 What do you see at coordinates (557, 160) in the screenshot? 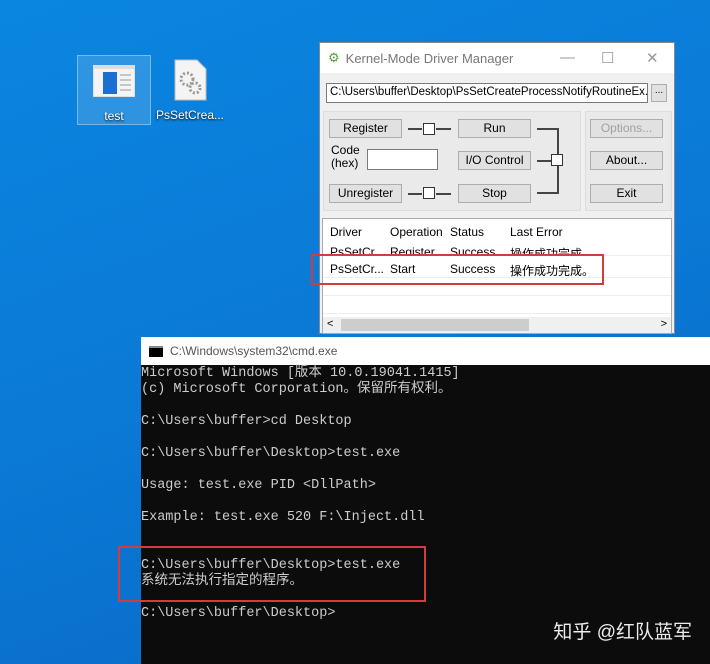
I see `run-status-box` at bounding box center [557, 160].